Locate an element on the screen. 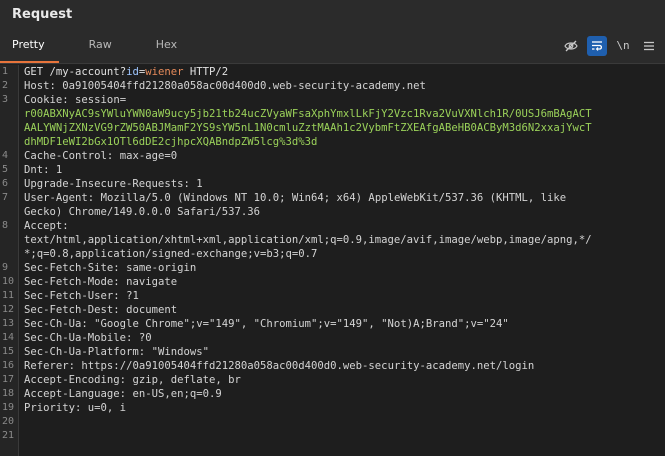 This screenshot has height=456, width=665. line-number: 1 is located at coordinates (5, 71).